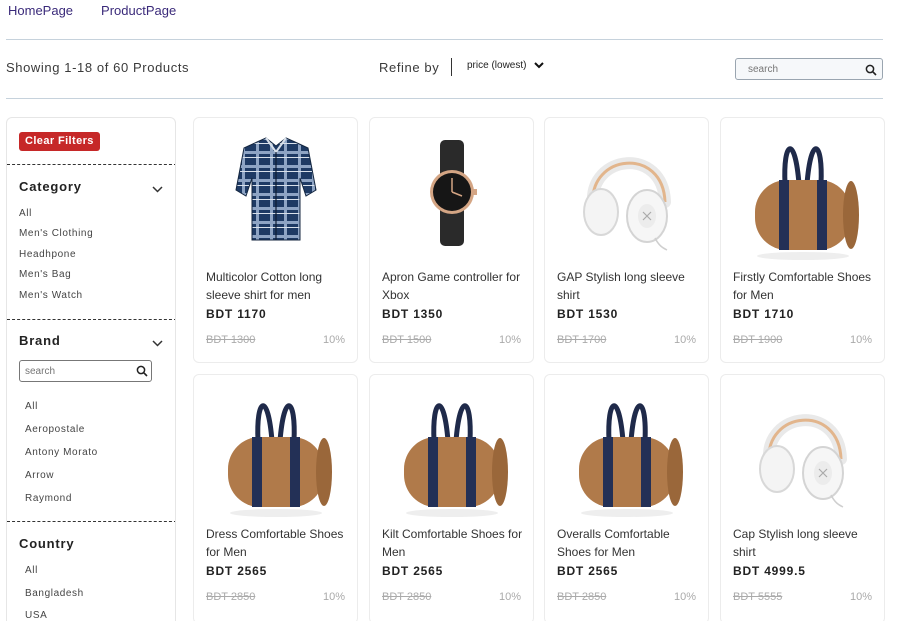  Describe the element at coordinates (51, 295) in the screenshot. I see `category-item-mens-watch: Men's Watch` at that location.